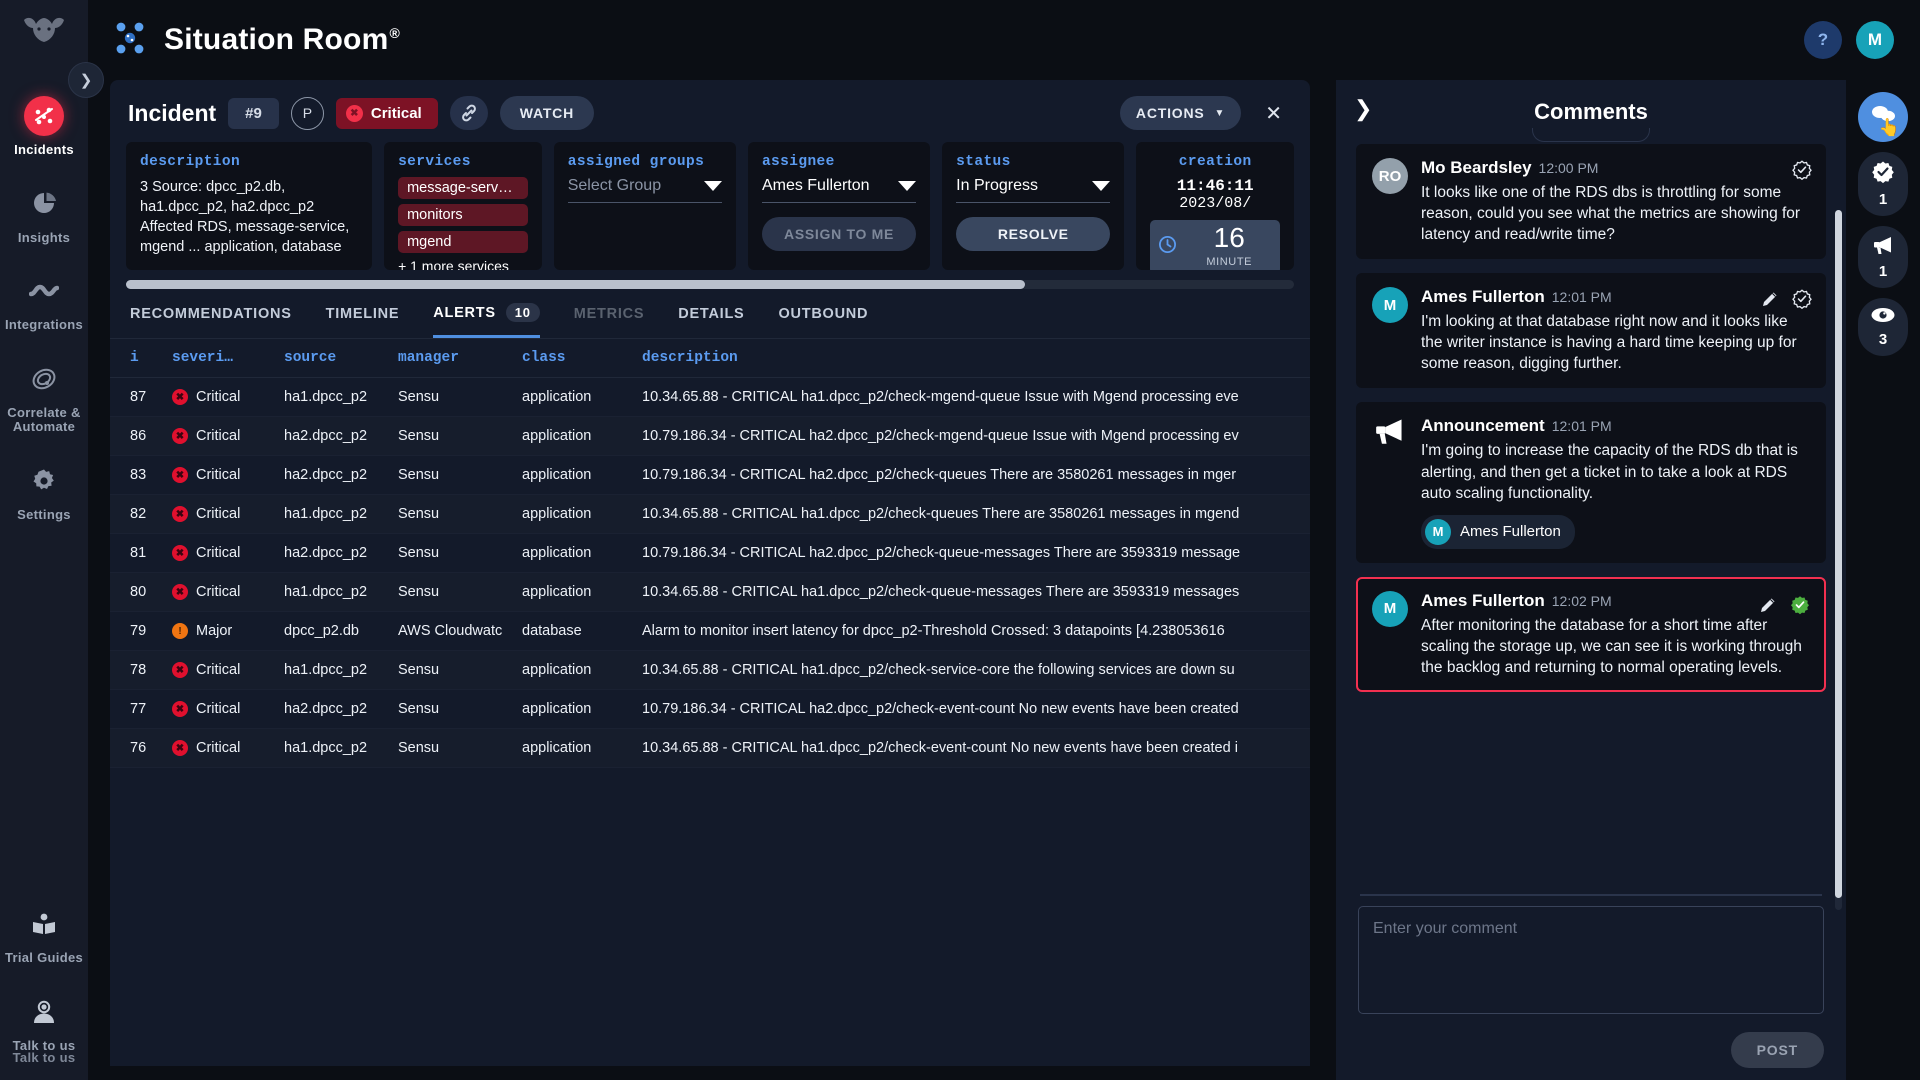  Describe the element at coordinates (609, 322) in the screenshot. I see `tab-metrics: METRICS` at that location.